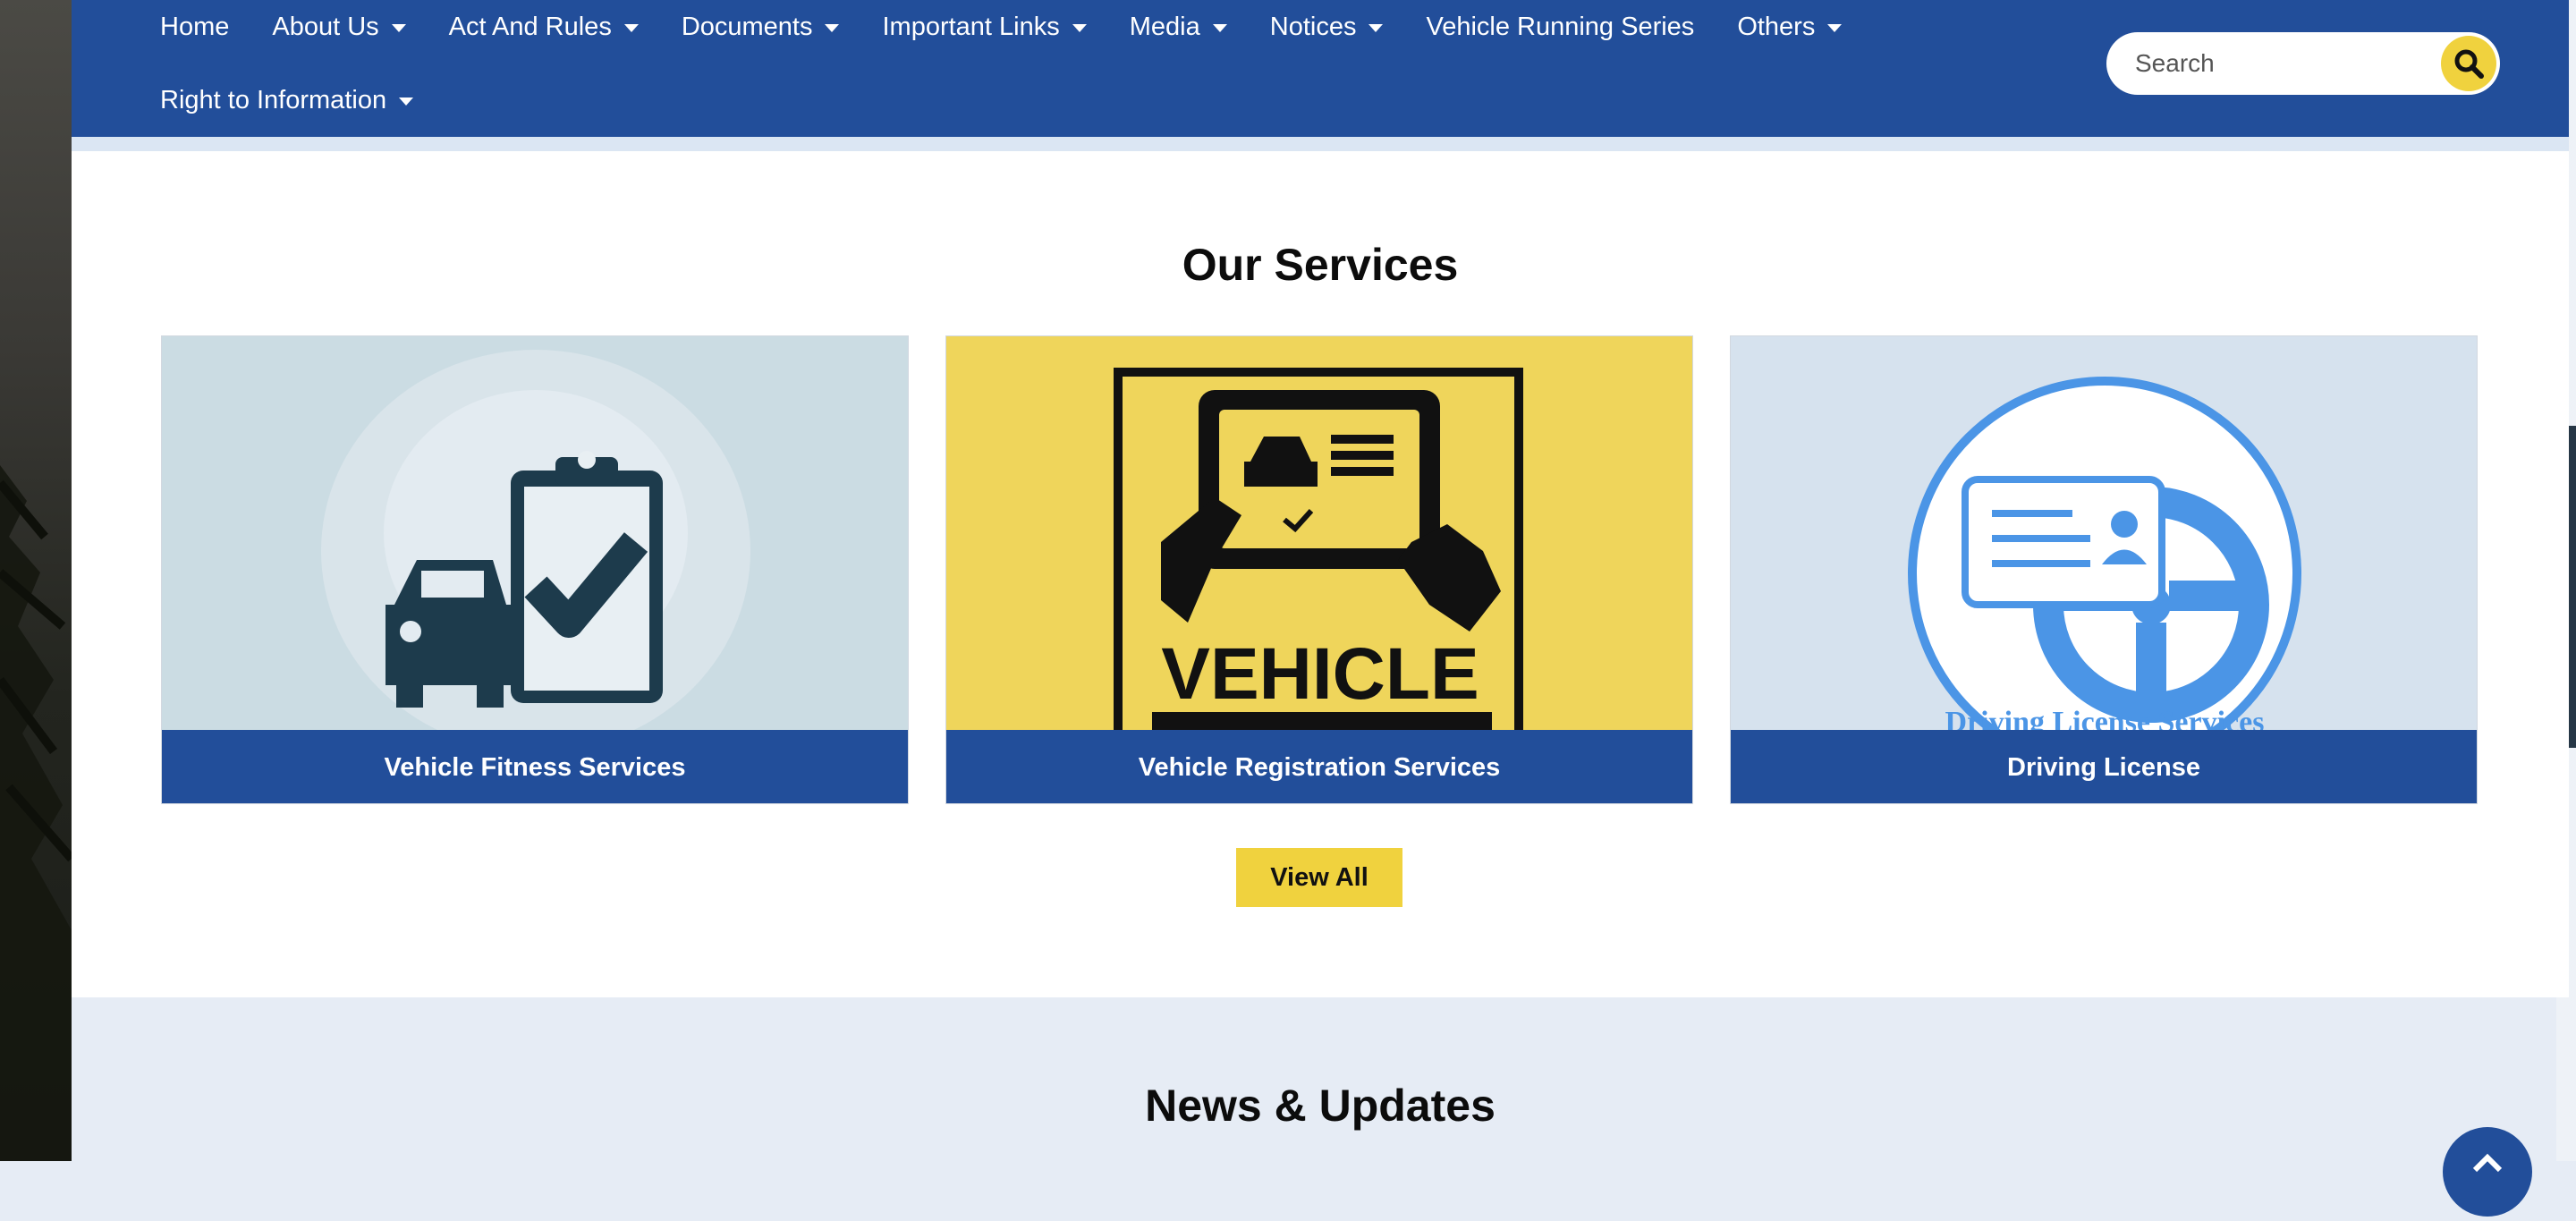  I want to click on nav-item-vehicle-running-series: Vehicle Running Series, so click(1560, 28).